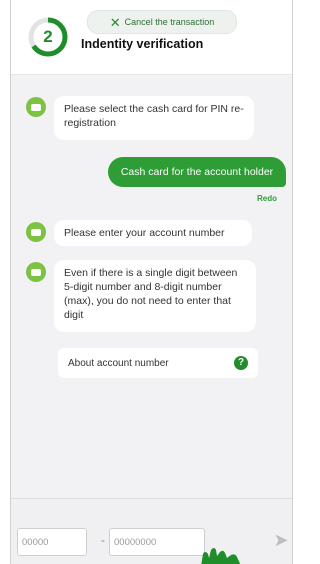  Describe the element at coordinates (115, 22) in the screenshot. I see `close-icon: ✕` at that location.